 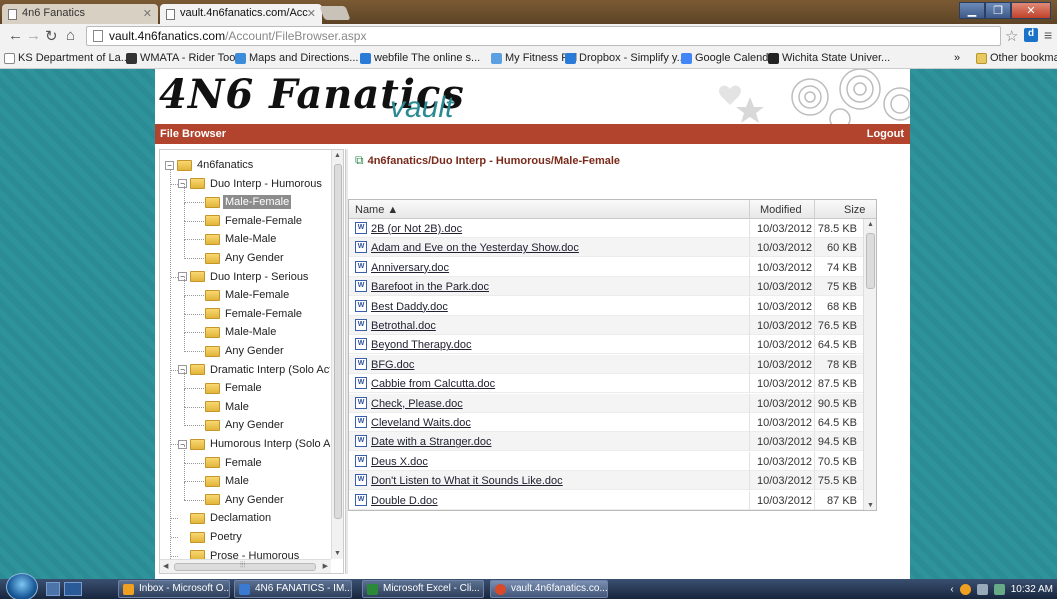 What do you see at coordinates (210, 165) in the screenshot?
I see `tree-node-root: − 4n6fanatics` at bounding box center [210, 165].